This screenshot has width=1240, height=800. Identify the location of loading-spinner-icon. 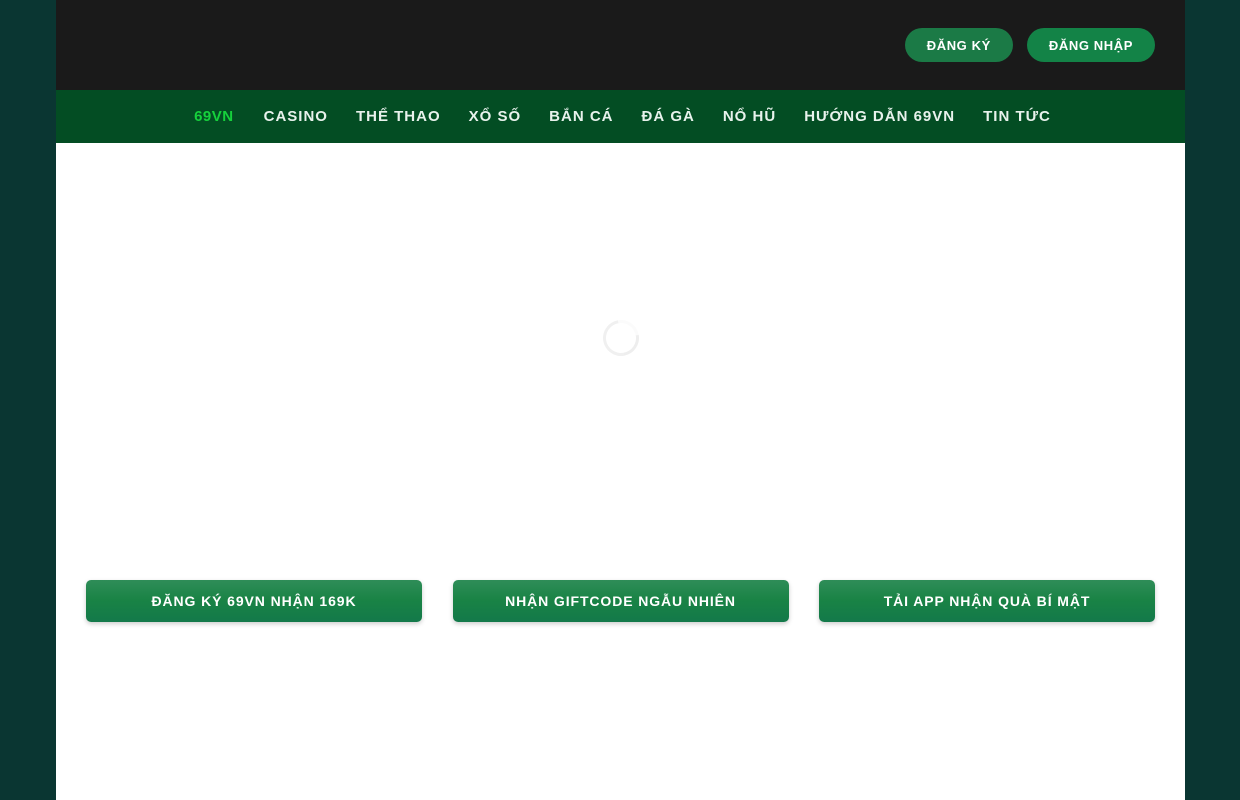
(620, 338).